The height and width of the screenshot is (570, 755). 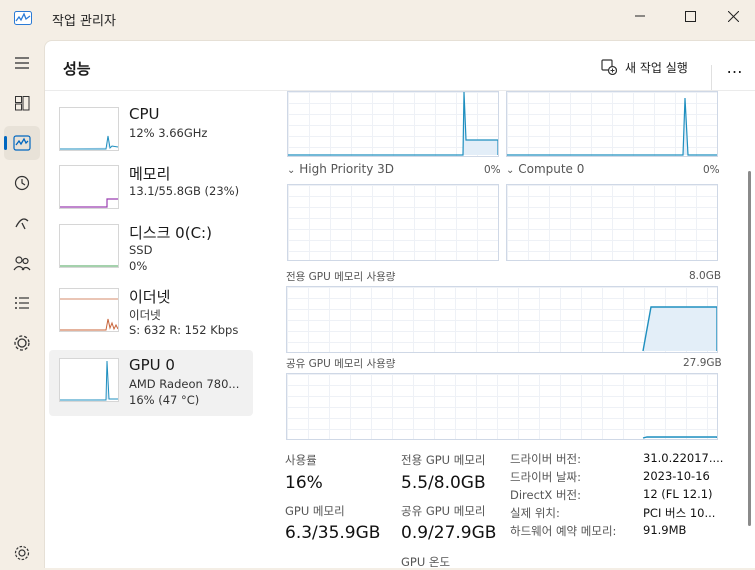 What do you see at coordinates (705, 276) in the screenshot?
I see `dedicated-memory-max: 8.0GB` at bounding box center [705, 276].